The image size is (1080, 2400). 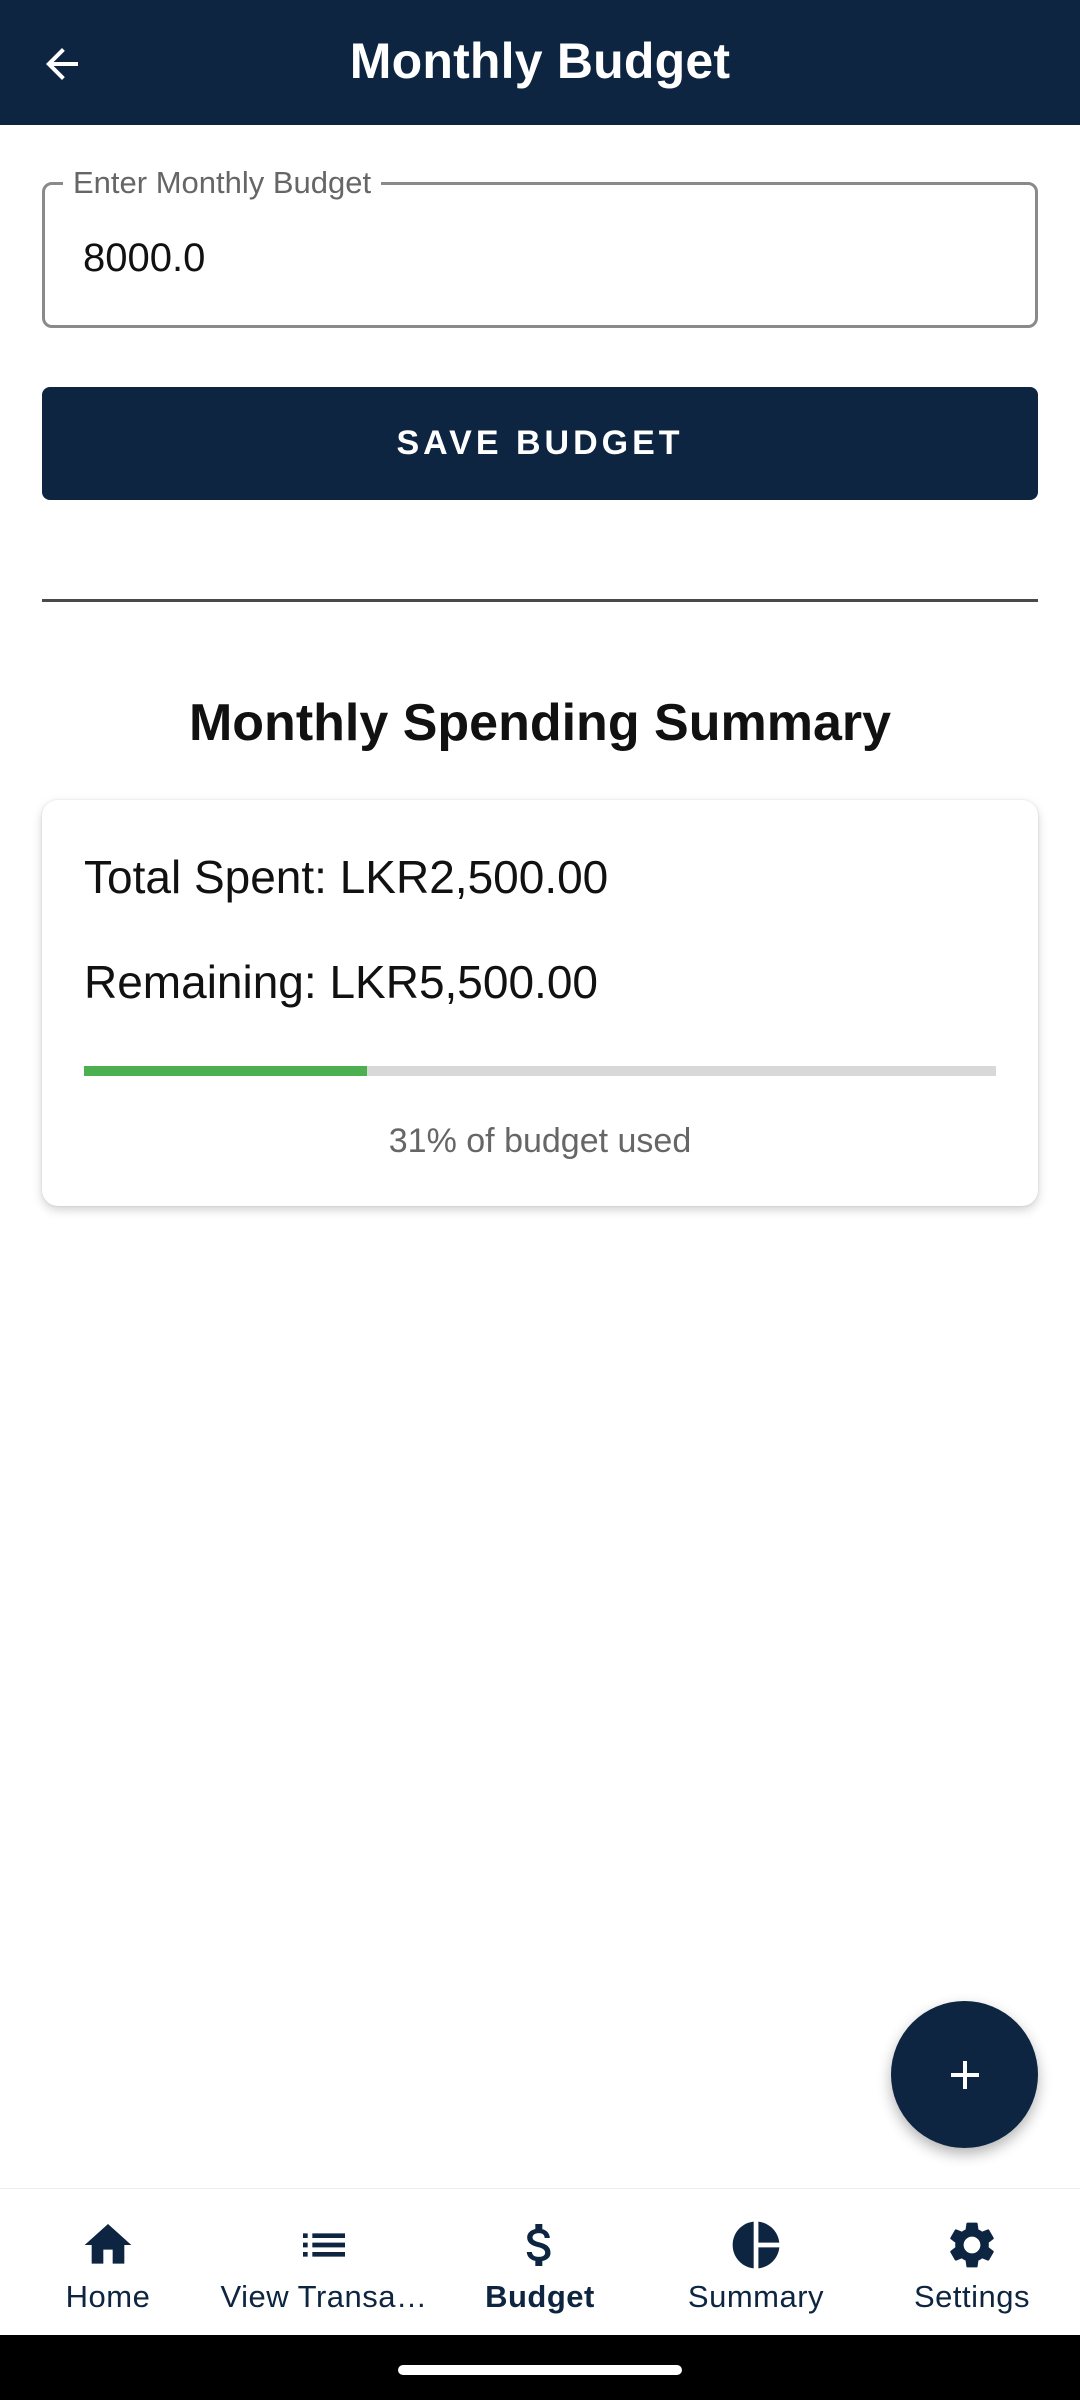 I want to click on add-transaction-fab, so click(x=964, y=2074).